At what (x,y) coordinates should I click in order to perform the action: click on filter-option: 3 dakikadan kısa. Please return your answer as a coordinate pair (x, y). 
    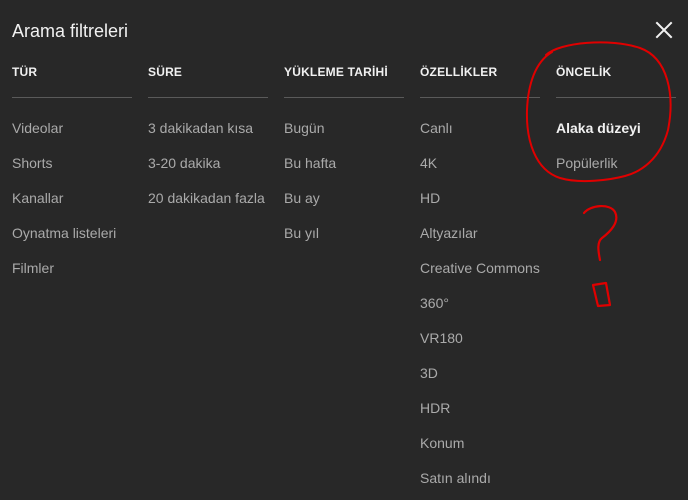
    Looking at the image, I should click on (208, 131).